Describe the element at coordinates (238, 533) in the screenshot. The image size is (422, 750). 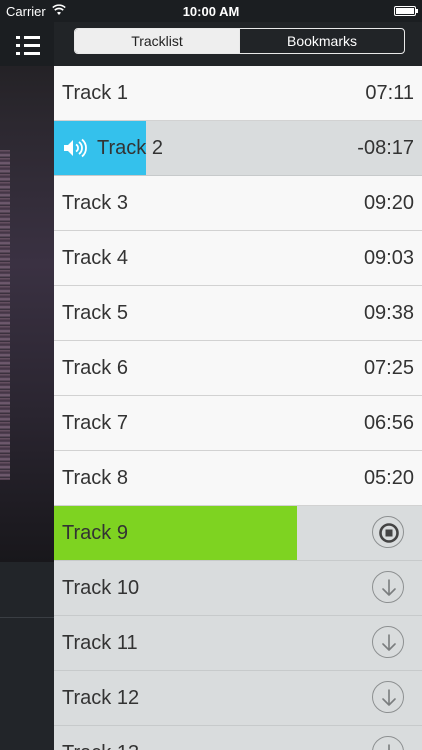
I see `track-row-downloading: Track 9` at that location.